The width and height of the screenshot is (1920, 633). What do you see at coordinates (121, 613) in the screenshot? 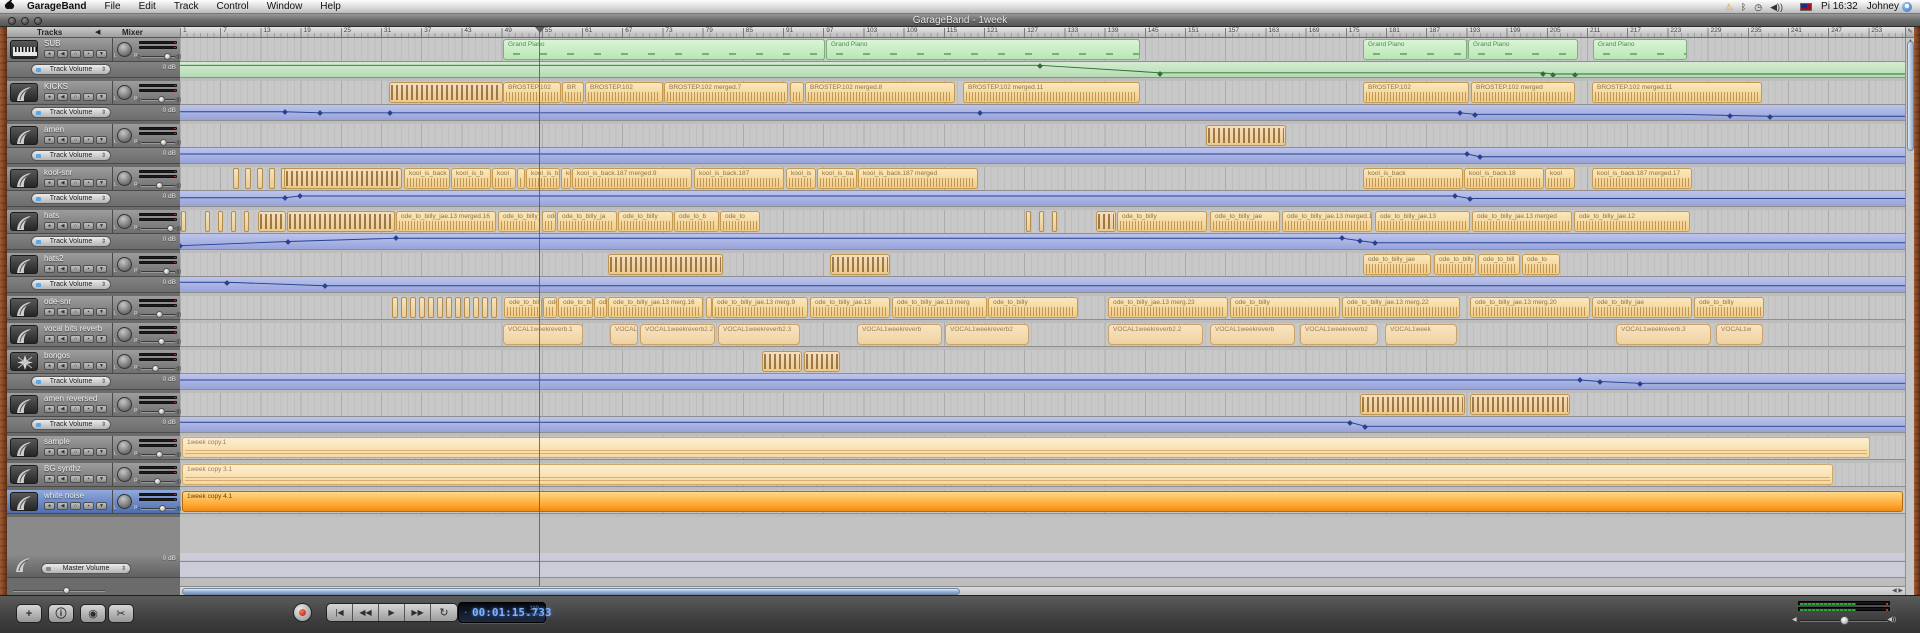
I see `track-editor-button: ✂` at bounding box center [121, 613].